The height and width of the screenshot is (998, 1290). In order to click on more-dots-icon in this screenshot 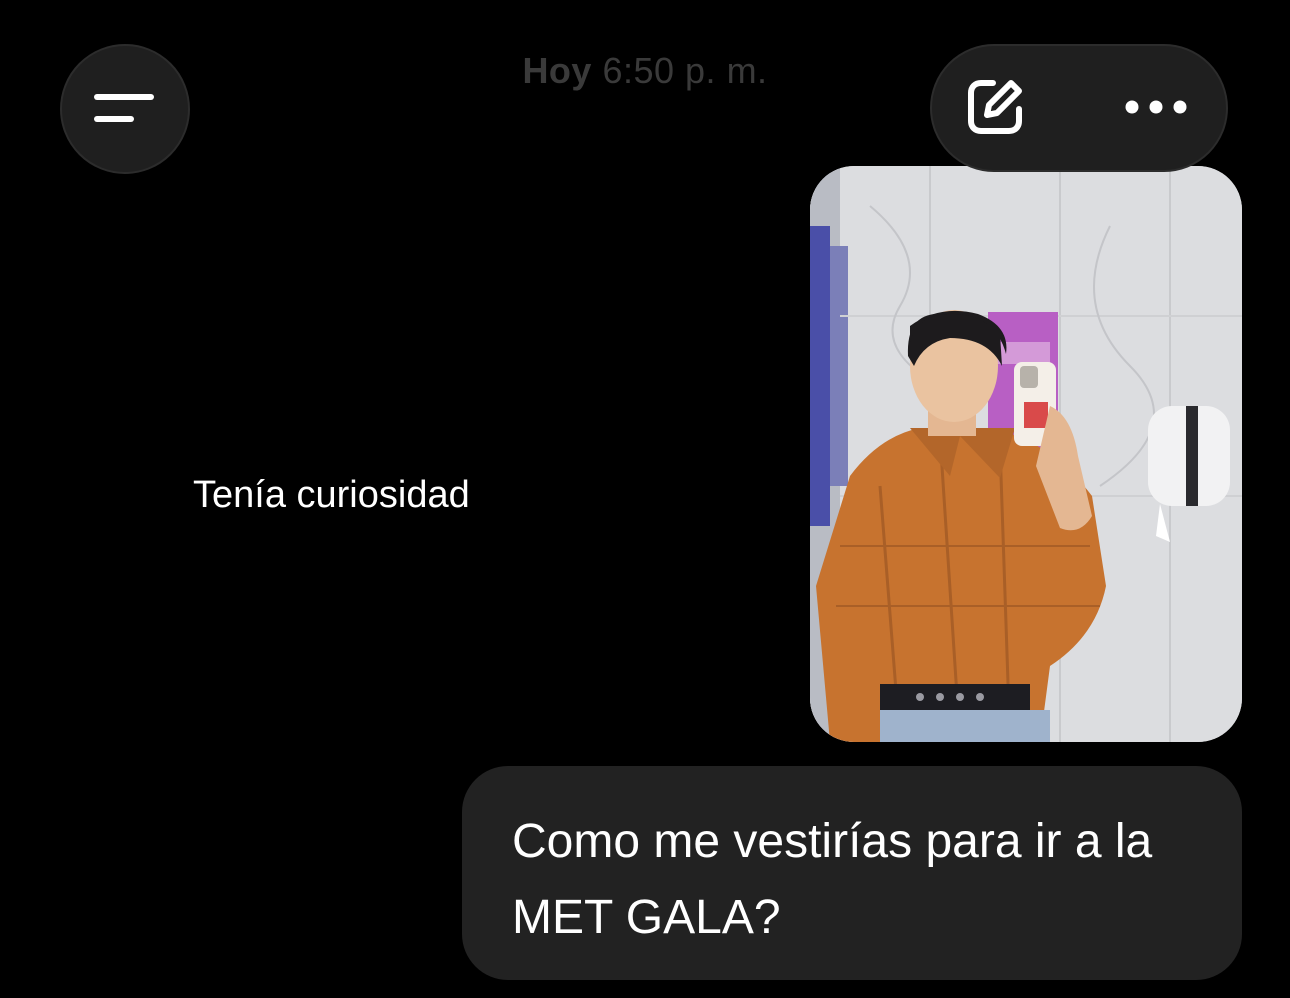, I will do `click(1156, 109)`.